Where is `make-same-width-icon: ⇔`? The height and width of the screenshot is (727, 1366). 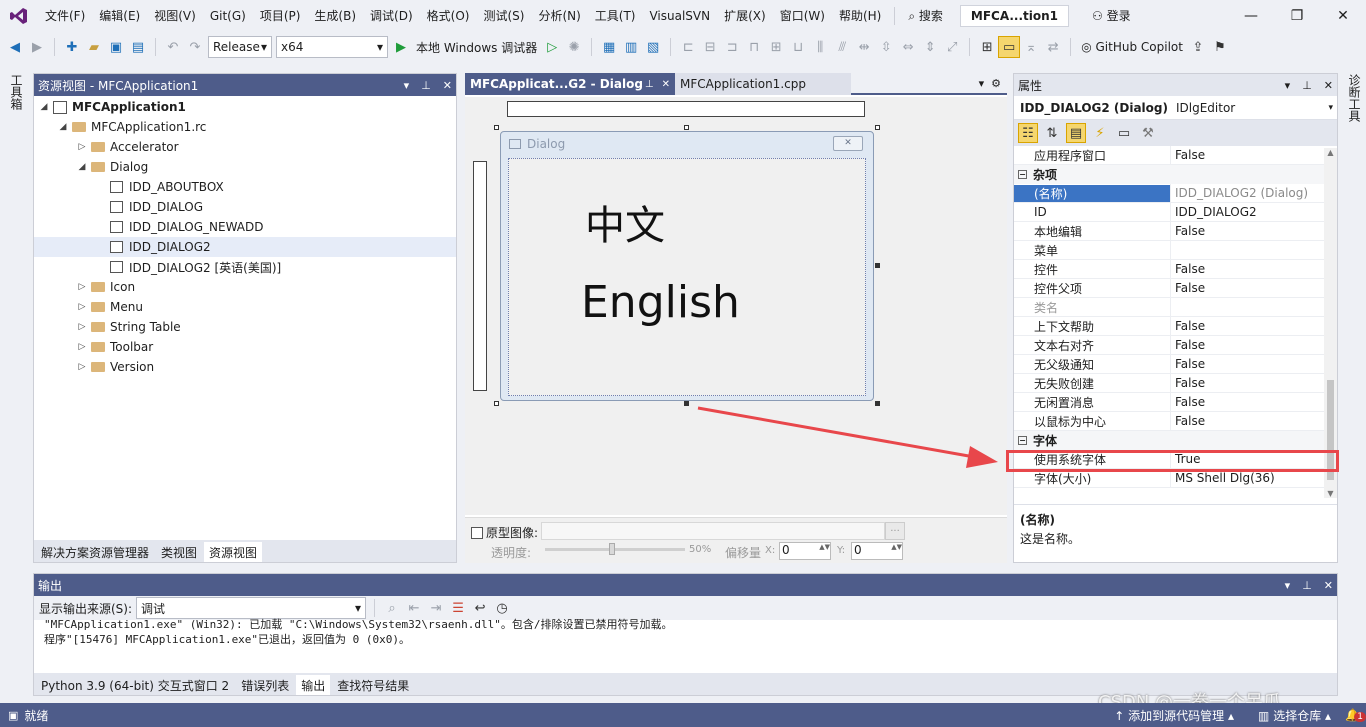 make-same-width-icon: ⇔ is located at coordinates (908, 47).